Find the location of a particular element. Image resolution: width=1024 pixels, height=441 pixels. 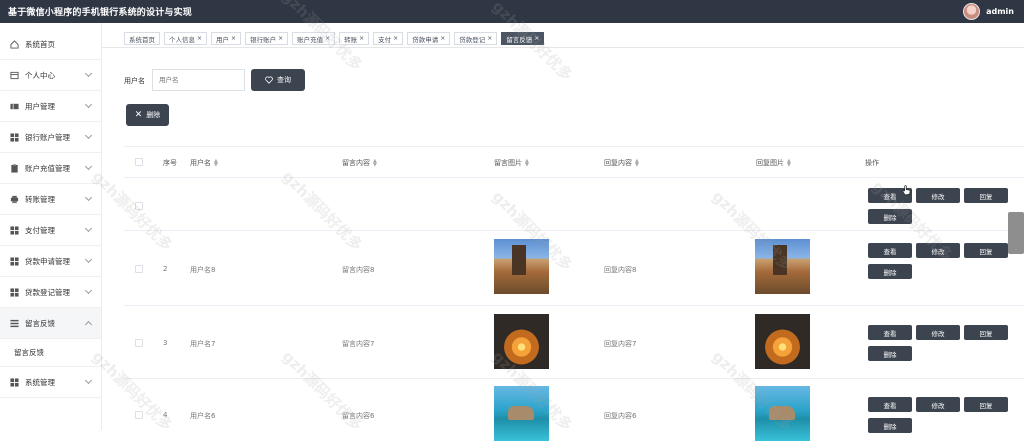

tab-label: 个人信息 is located at coordinates (182, 39).